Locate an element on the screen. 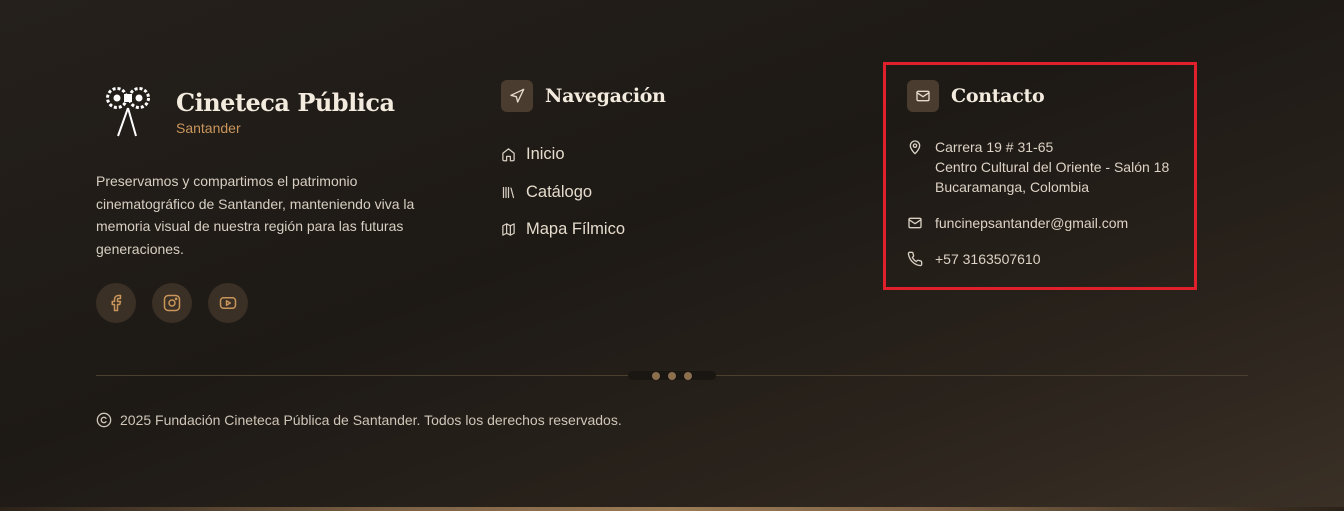 The image size is (1344, 511). home-icon is located at coordinates (508, 155).